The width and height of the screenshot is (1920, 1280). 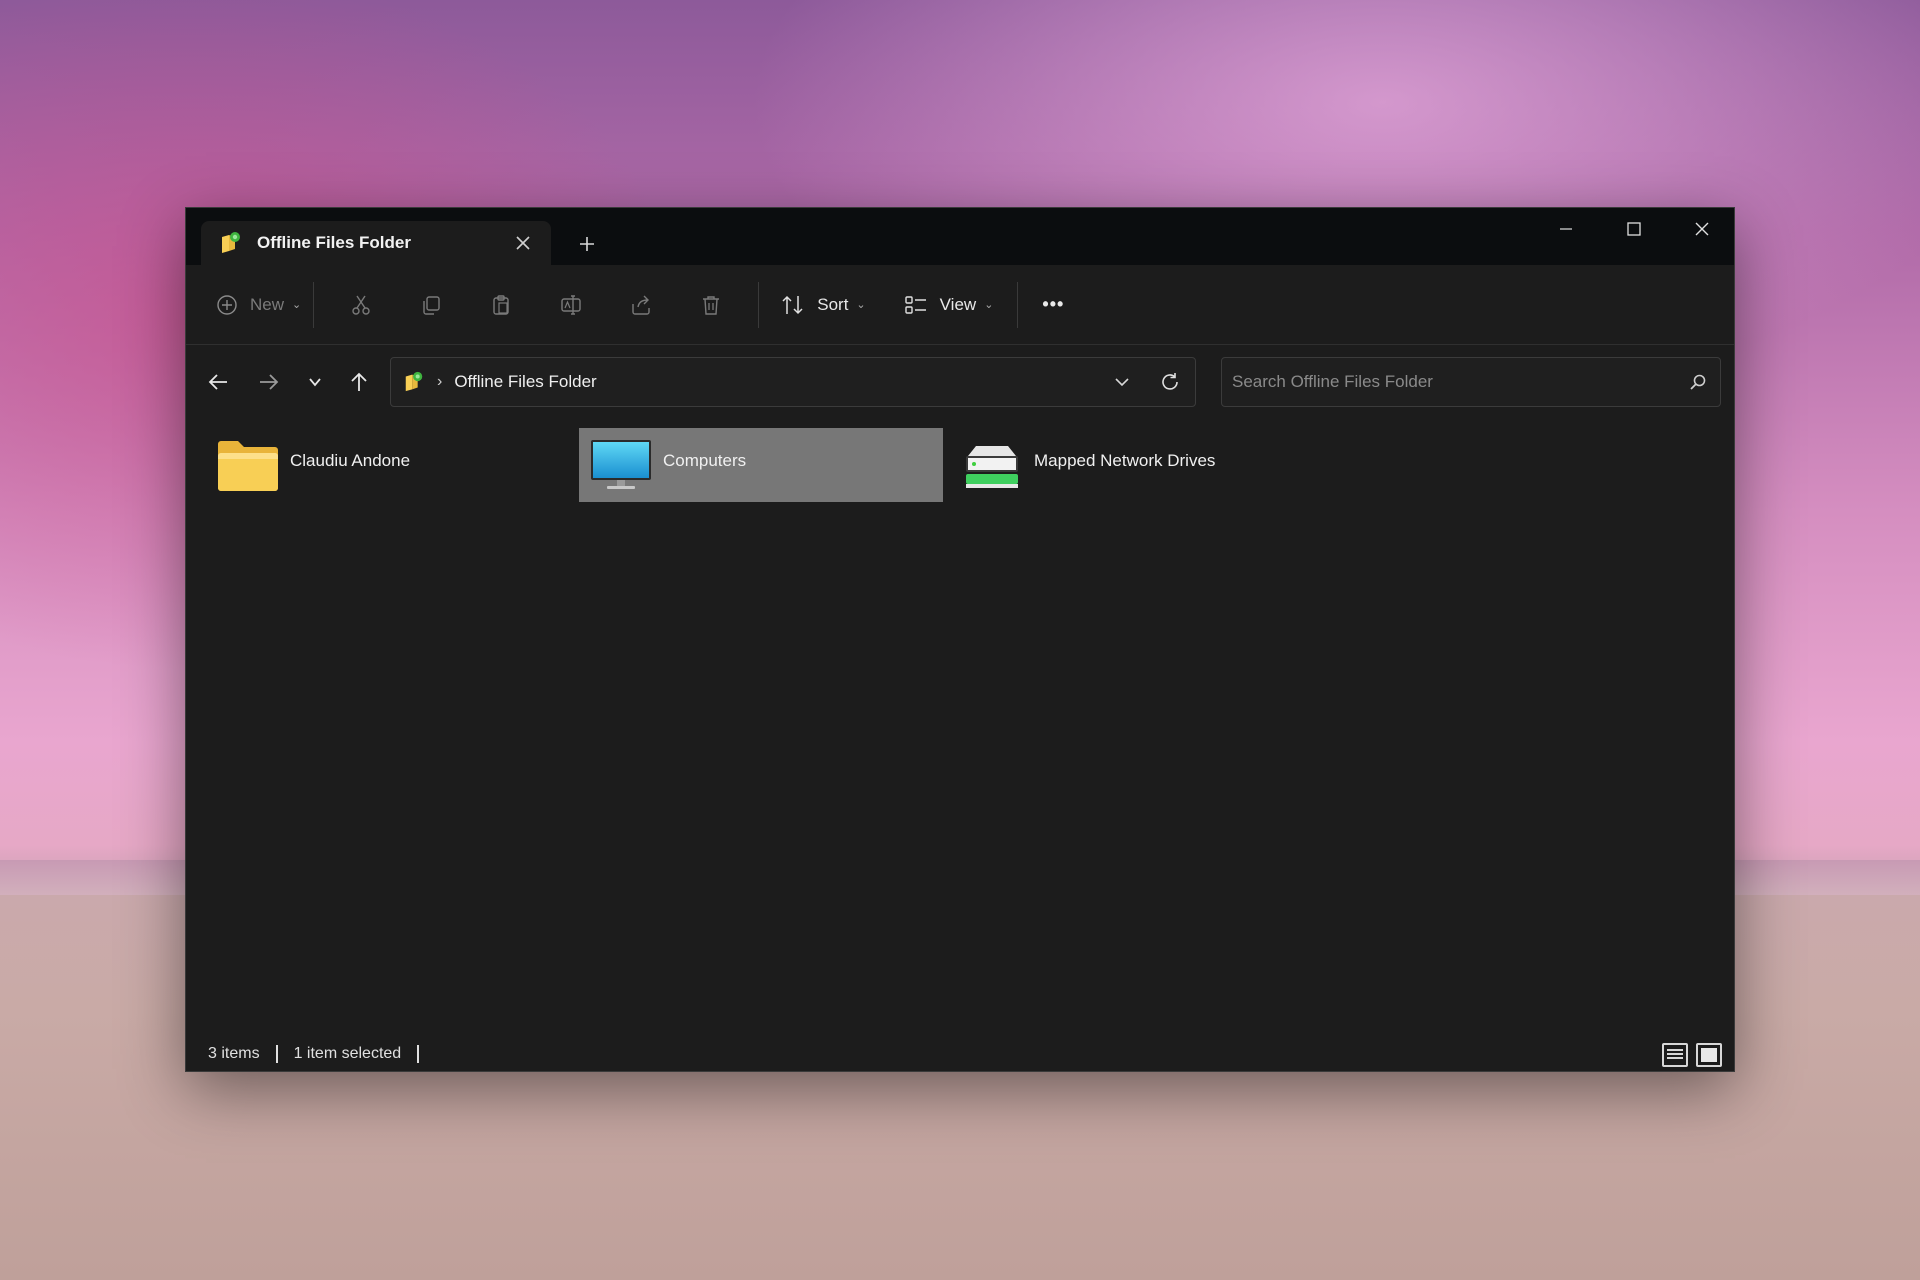 I want to click on search-box, so click(x=1471, y=382).